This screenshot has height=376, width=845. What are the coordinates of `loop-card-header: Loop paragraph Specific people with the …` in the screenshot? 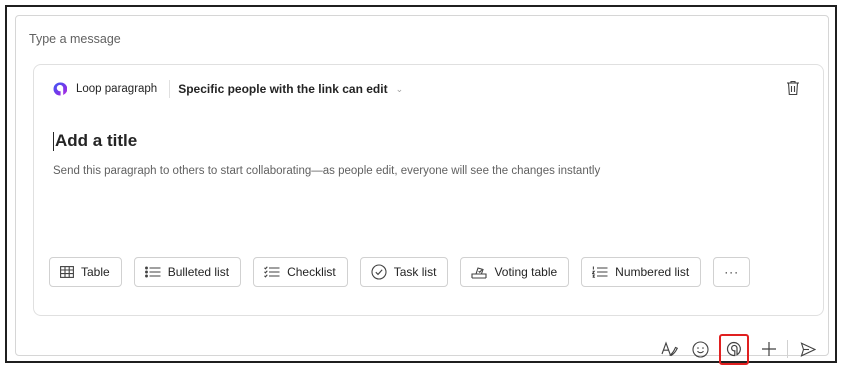 It's located at (228, 89).